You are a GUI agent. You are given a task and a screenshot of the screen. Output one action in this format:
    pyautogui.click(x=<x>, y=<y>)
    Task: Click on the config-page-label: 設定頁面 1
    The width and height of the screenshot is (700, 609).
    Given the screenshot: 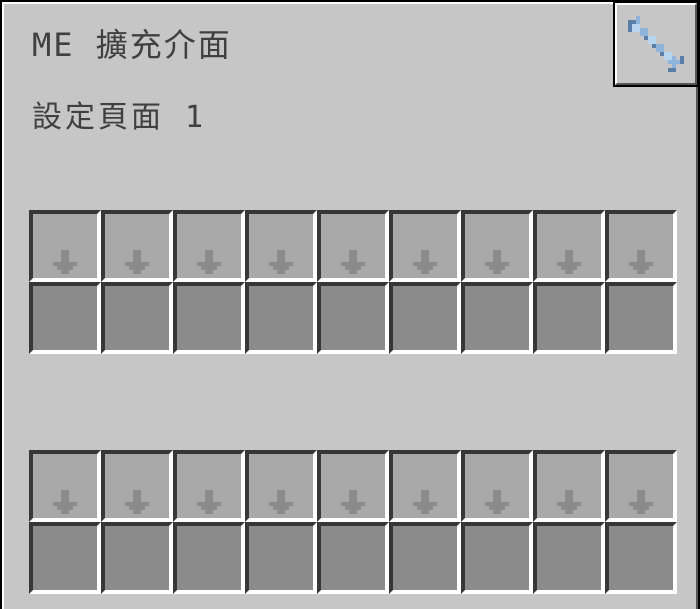 What is the action you would take?
    pyautogui.click(x=119, y=117)
    